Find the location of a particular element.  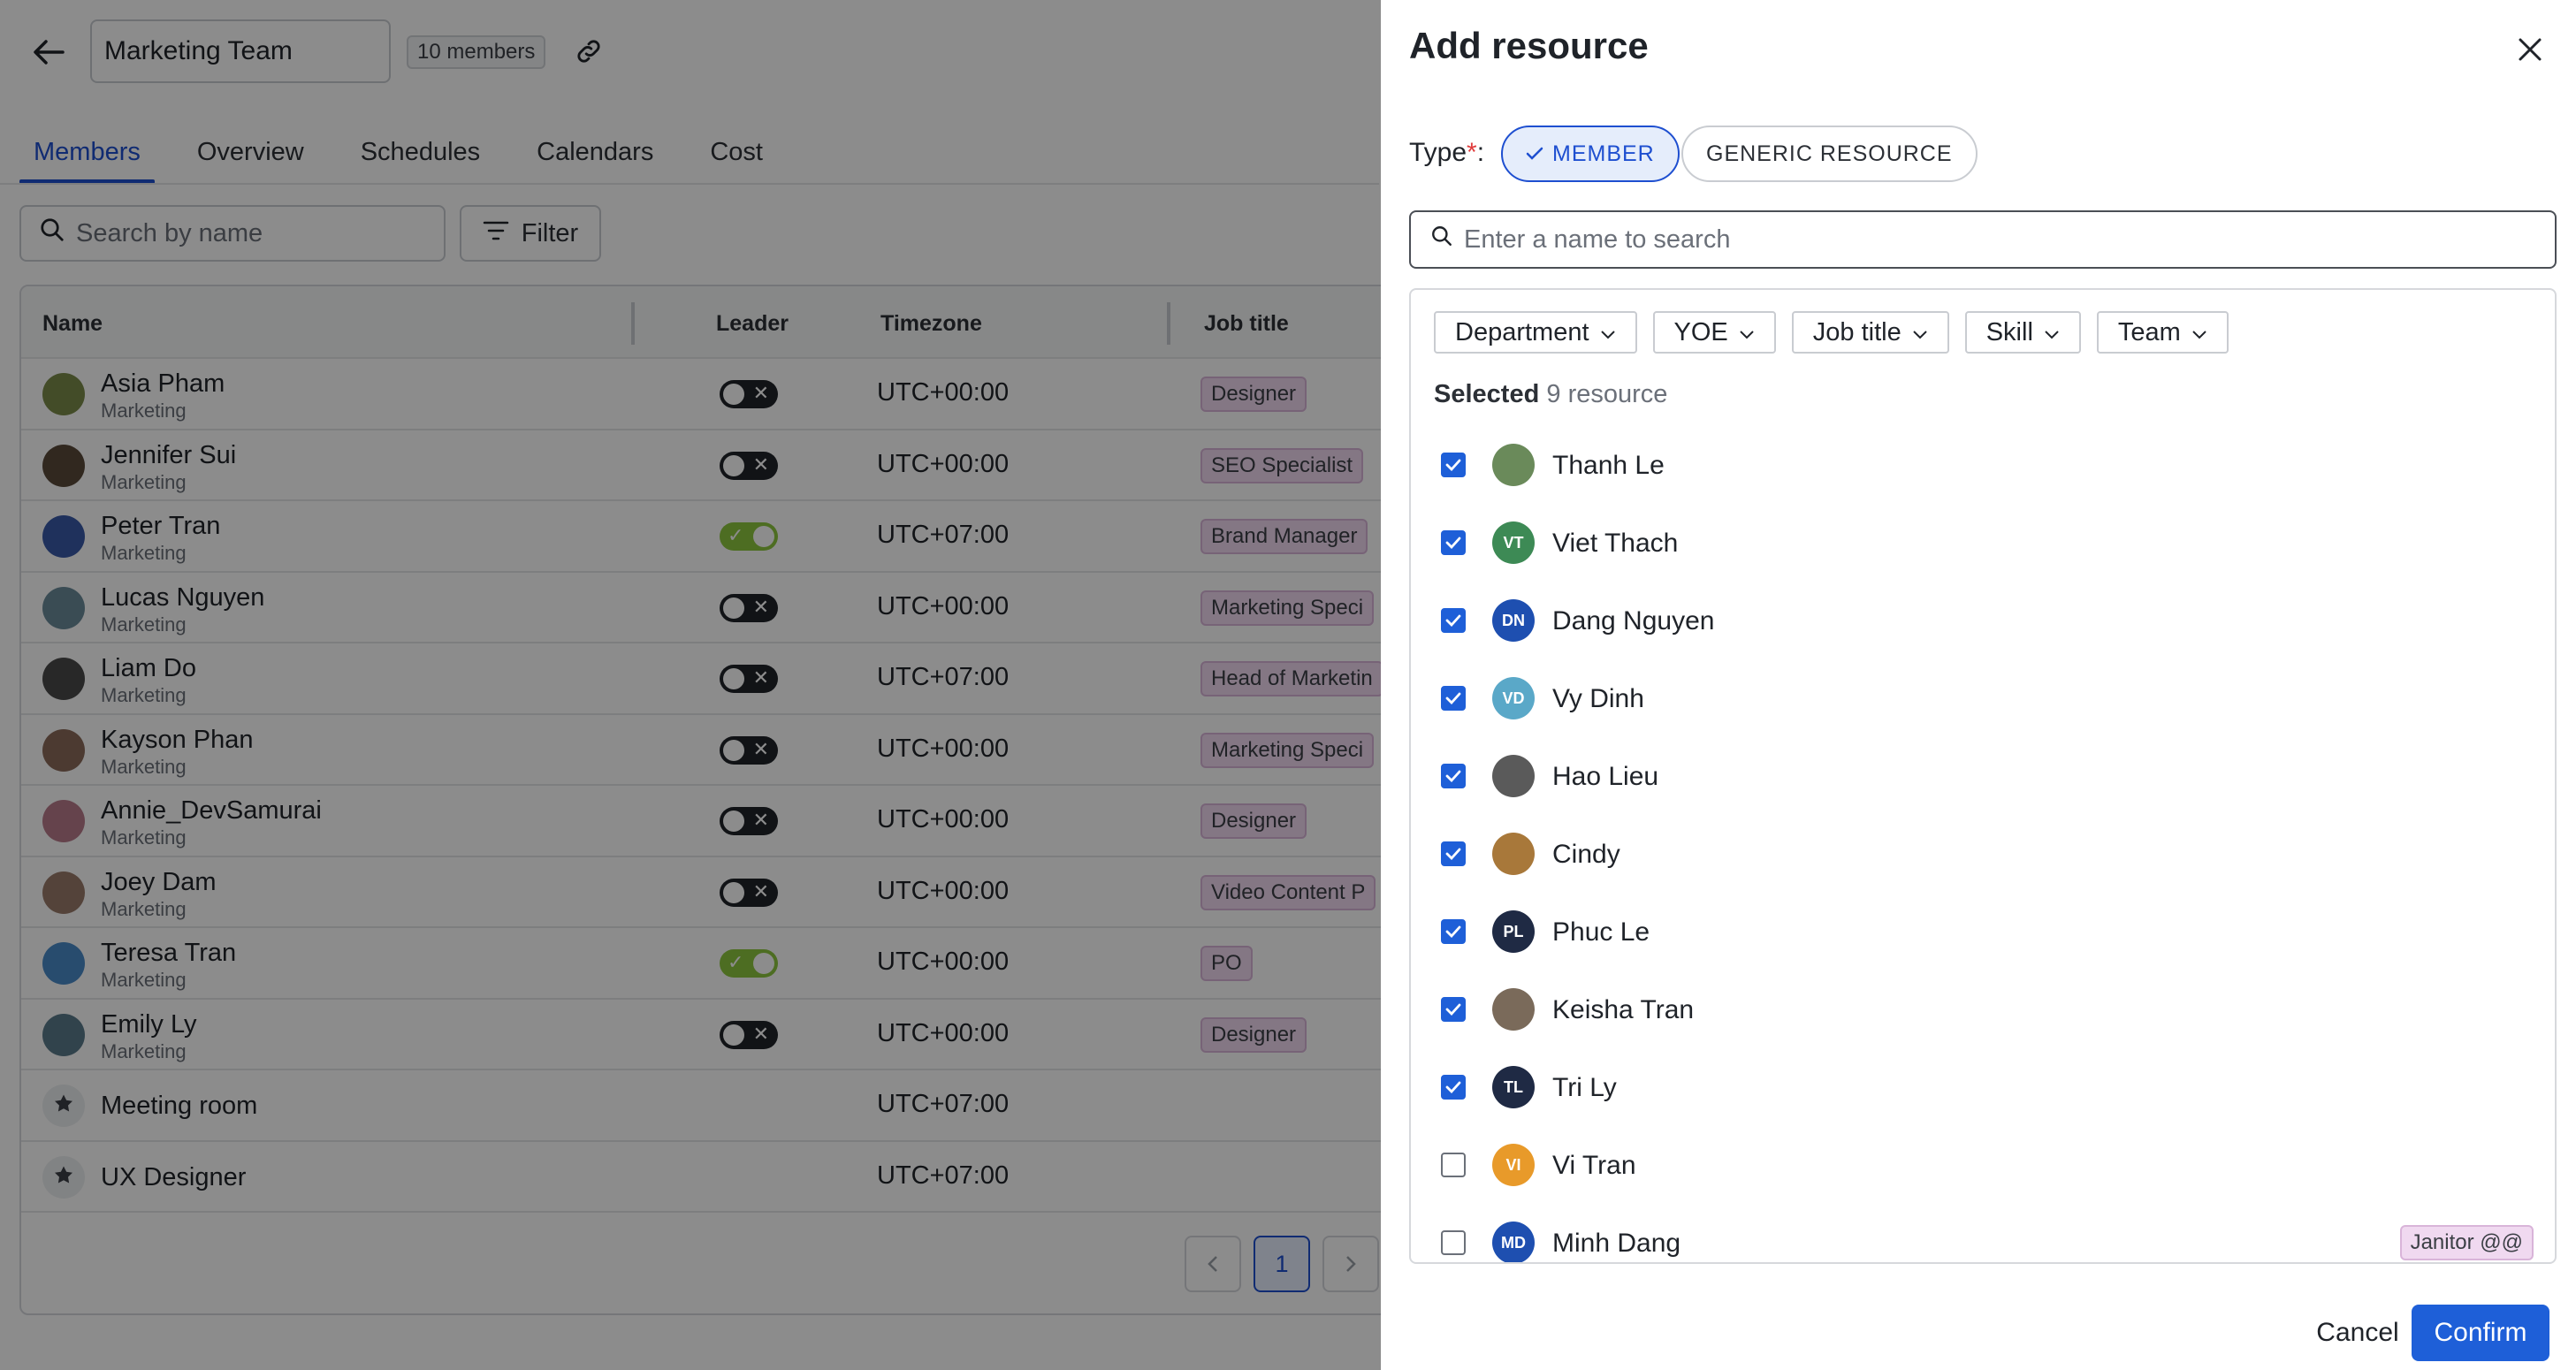

resource-item: Cindy is located at coordinates (1983, 854).